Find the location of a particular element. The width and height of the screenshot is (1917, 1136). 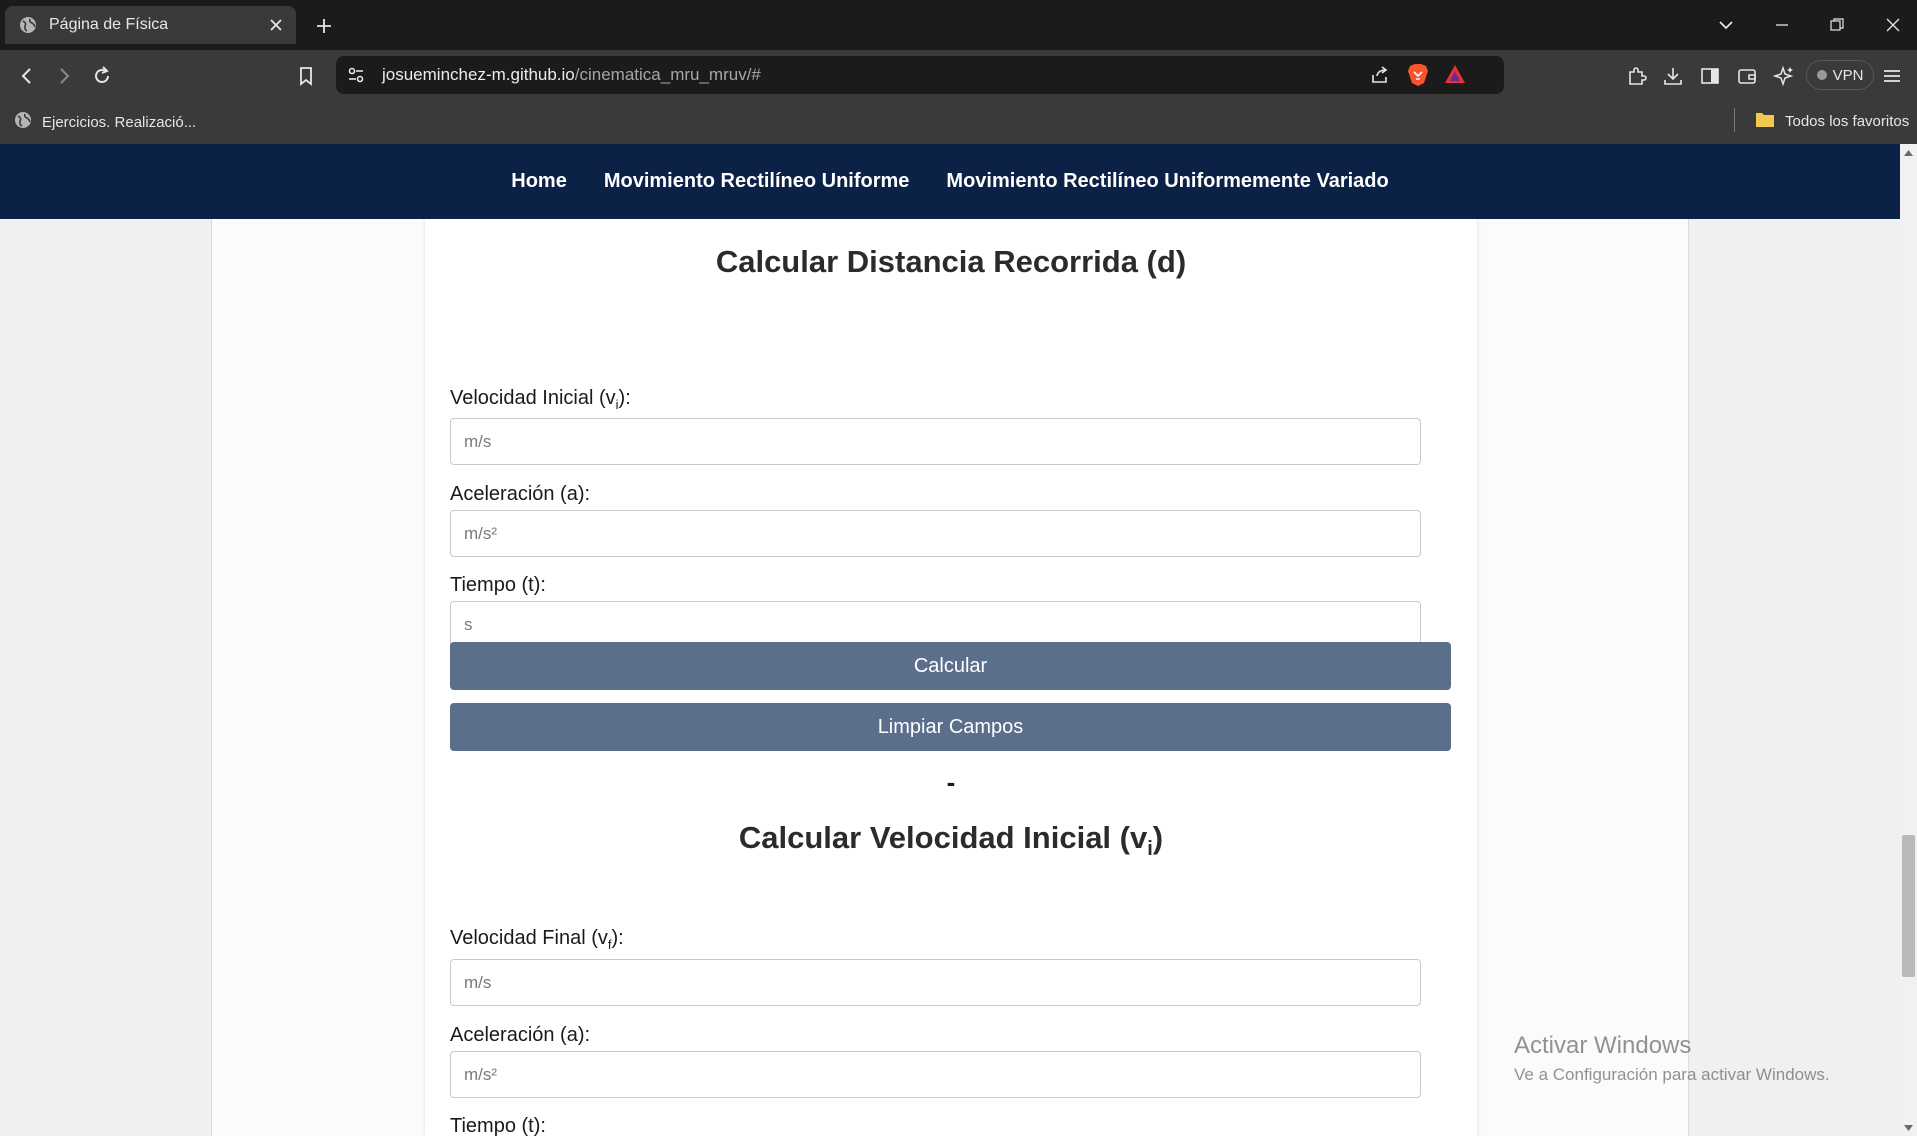

vpn-button: VPN is located at coordinates (1840, 75).